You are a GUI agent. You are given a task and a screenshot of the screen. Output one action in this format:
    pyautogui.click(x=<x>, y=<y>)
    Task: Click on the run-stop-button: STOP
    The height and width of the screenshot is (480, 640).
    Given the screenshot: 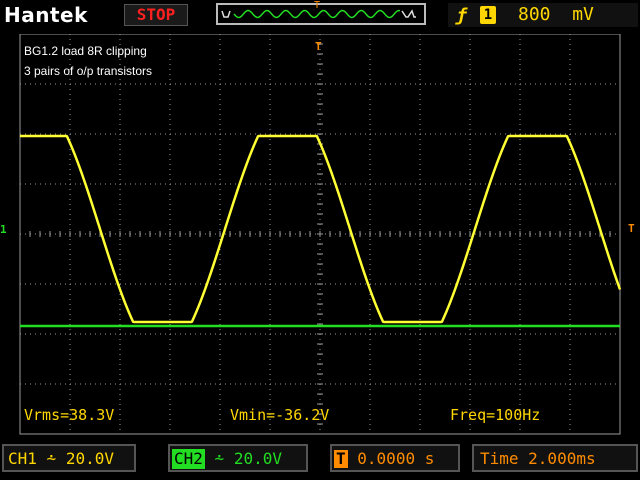 What is the action you would take?
    pyautogui.click(x=156, y=15)
    